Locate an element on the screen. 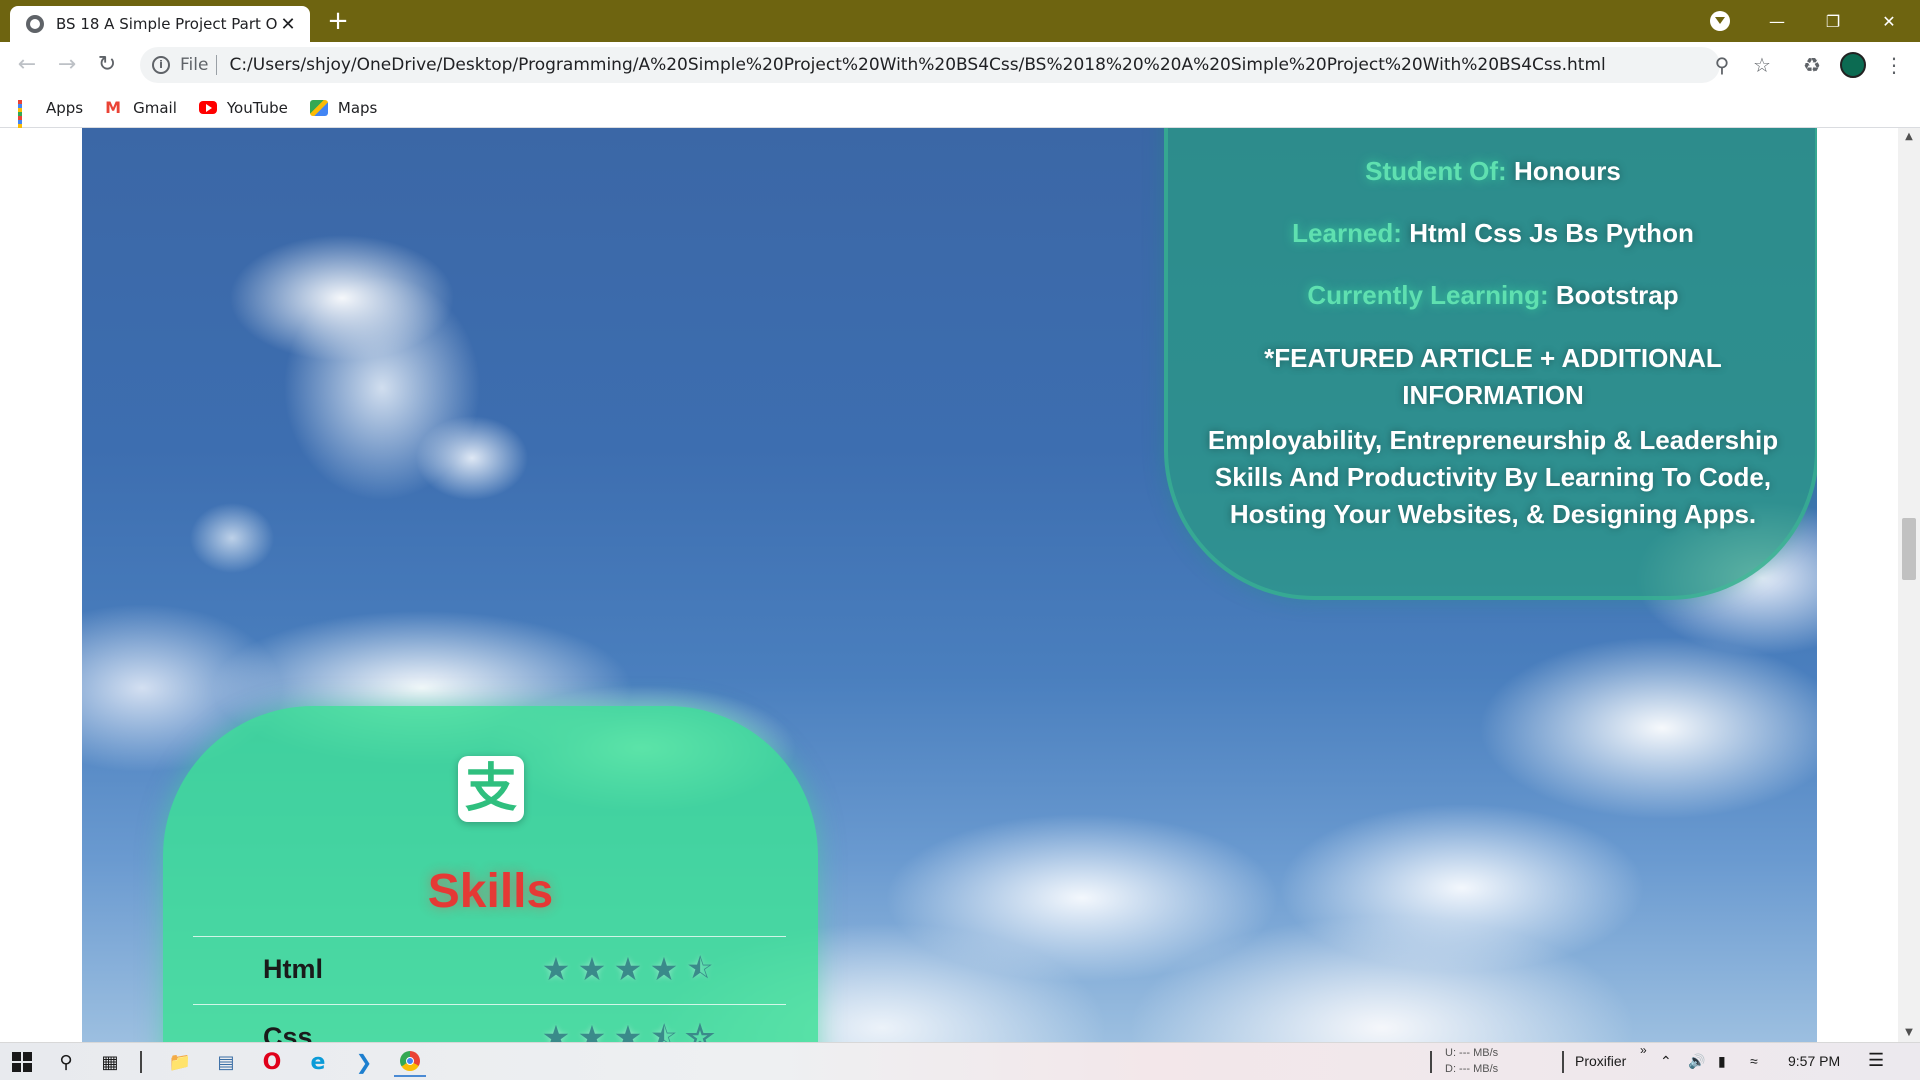 This screenshot has height=1080, width=1920. globe-icon is located at coordinates (35, 24).